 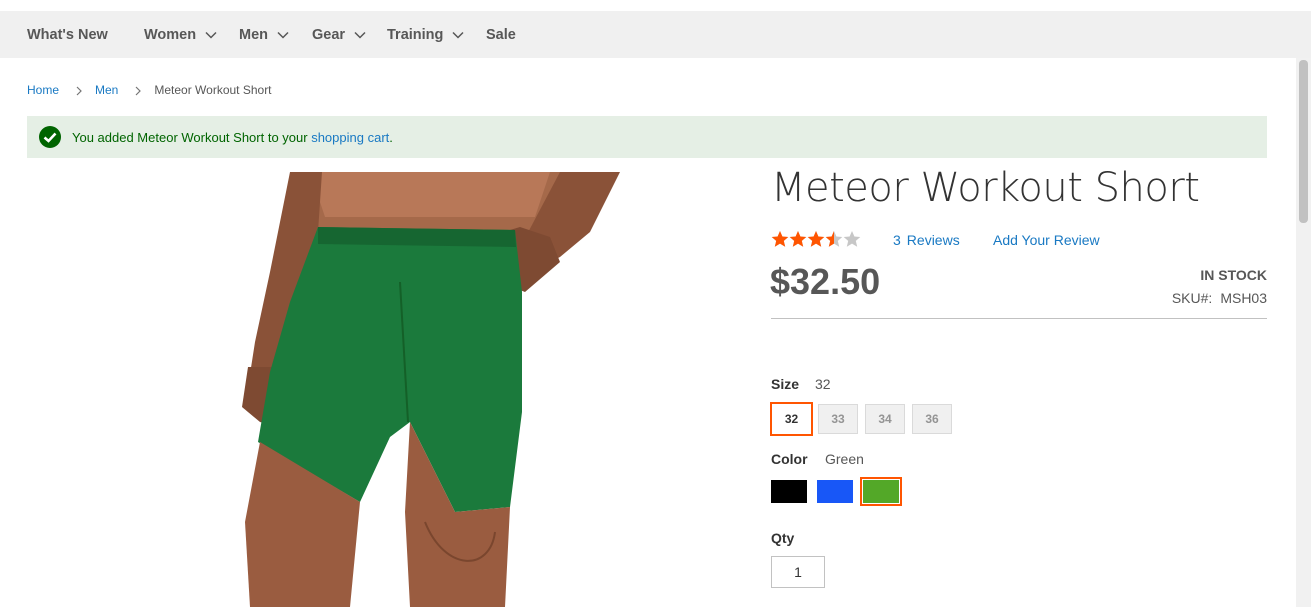 I want to click on nav-item-men: Men, so click(x=264, y=34).